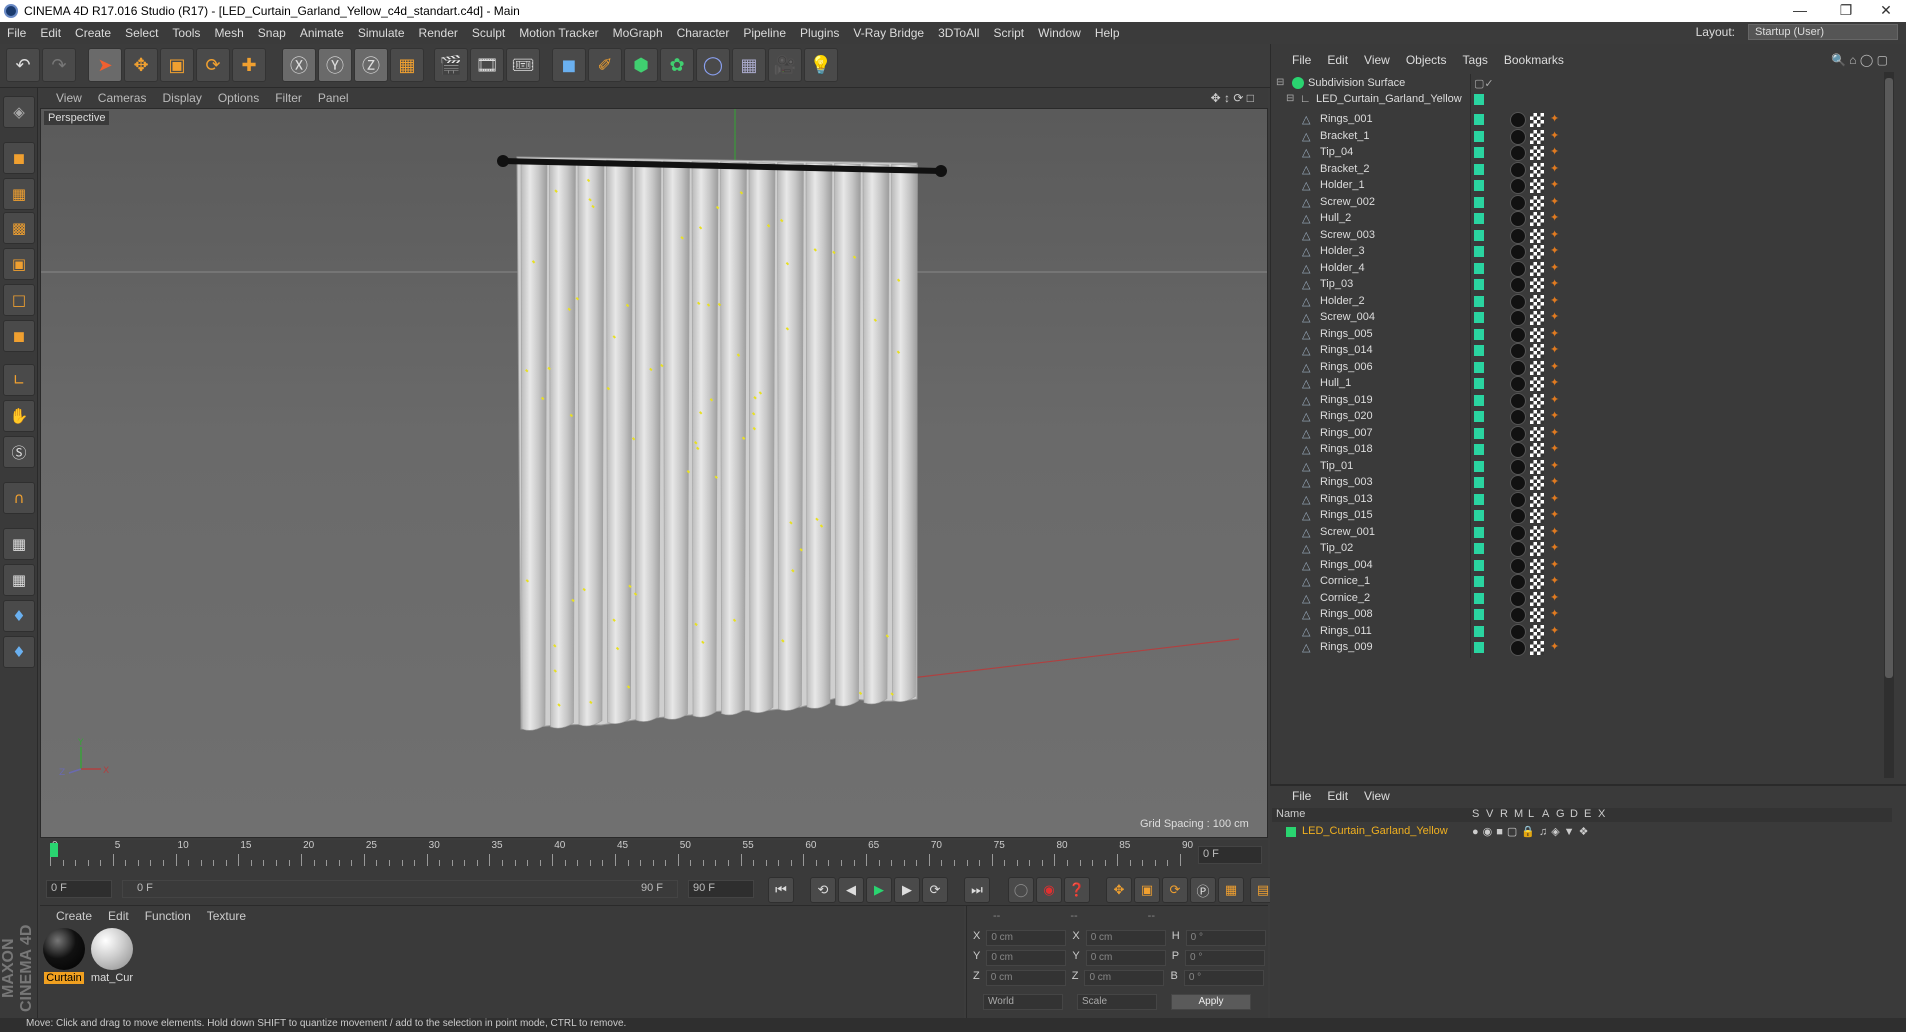 This screenshot has height=1032, width=1906. I want to click on viewport-nav-icons: ✥ ↕ ⟳ □, so click(1232, 98).